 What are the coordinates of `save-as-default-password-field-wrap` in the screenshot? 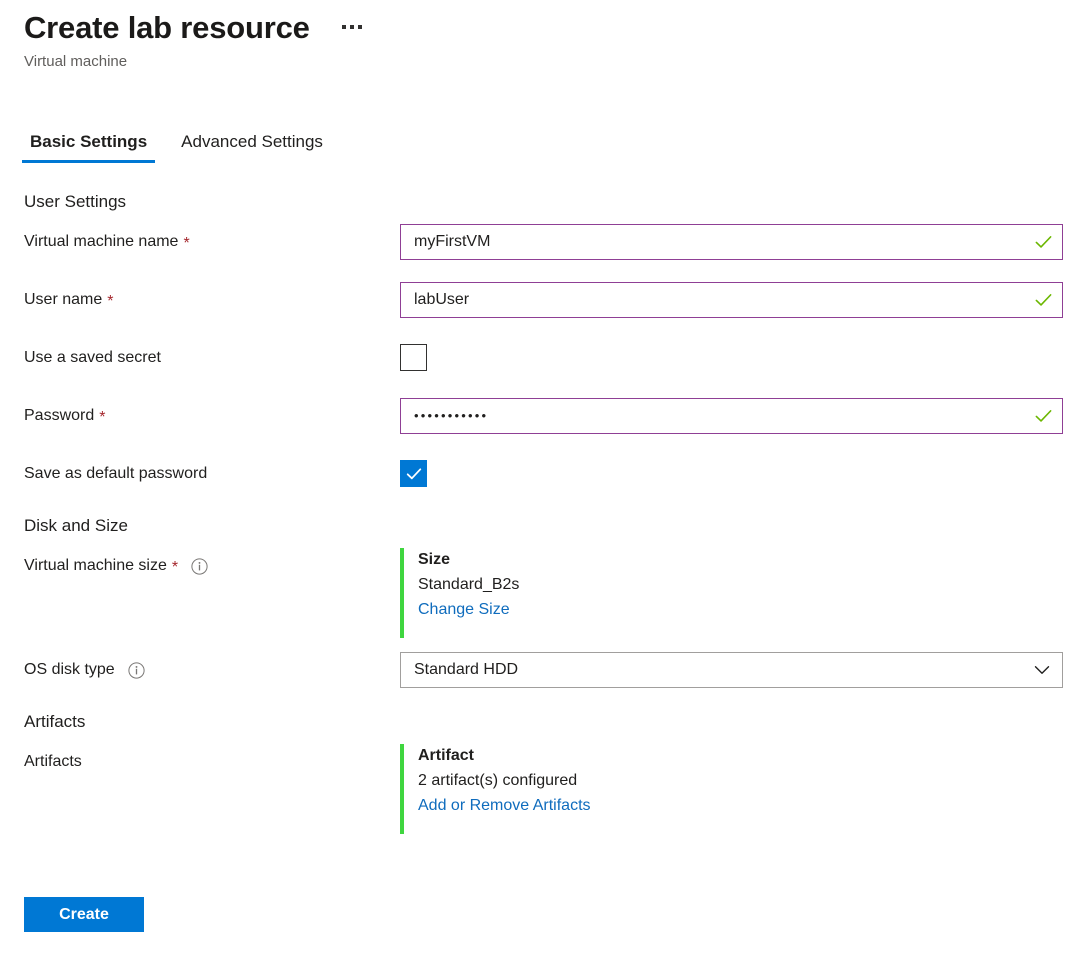 It's located at (732, 471).